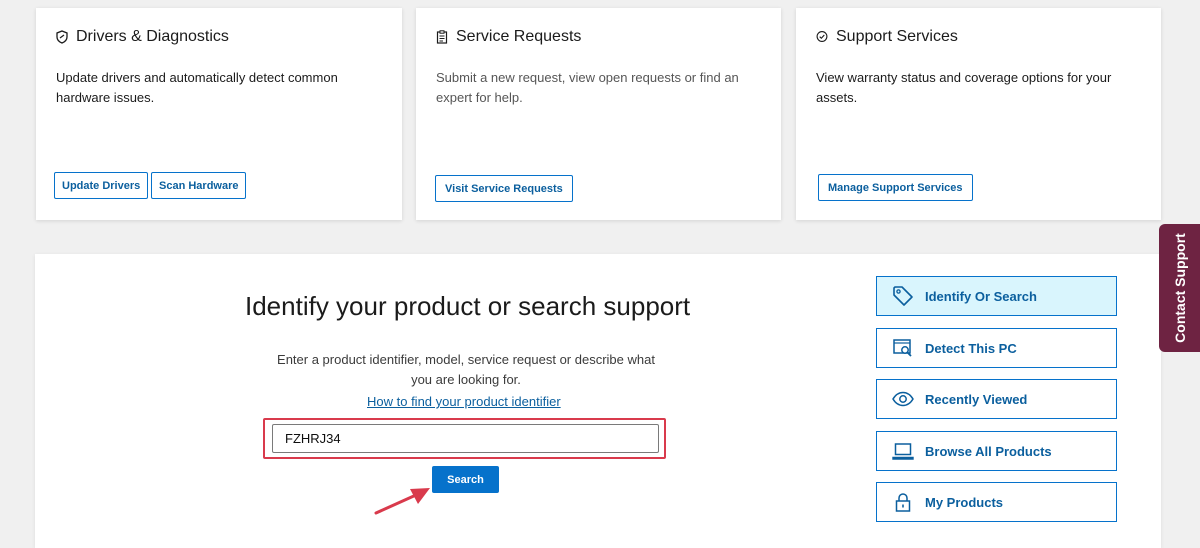  Describe the element at coordinates (897, 36) in the screenshot. I see `card-title-text: Support Services` at that location.